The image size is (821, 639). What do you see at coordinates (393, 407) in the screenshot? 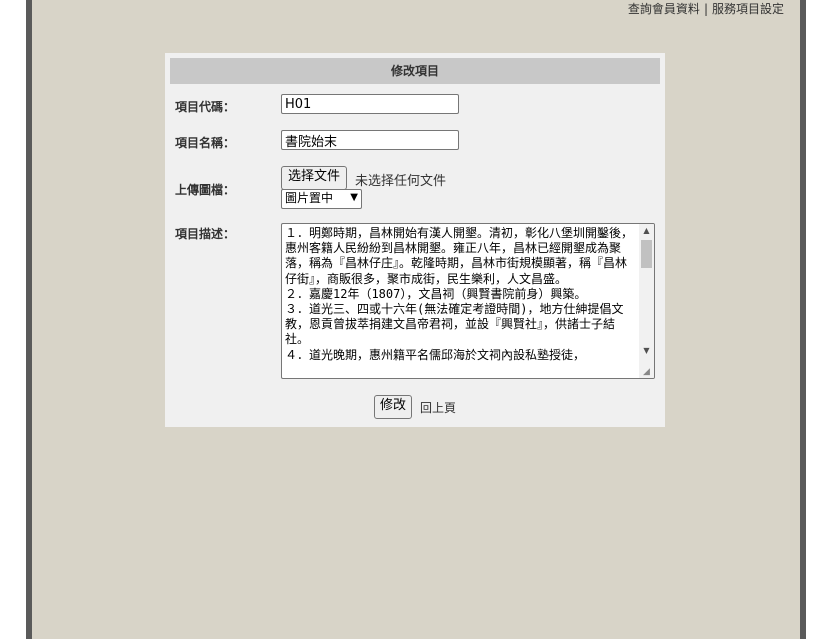
I see `submit-button: 修改` at bounding box center [393, 407].